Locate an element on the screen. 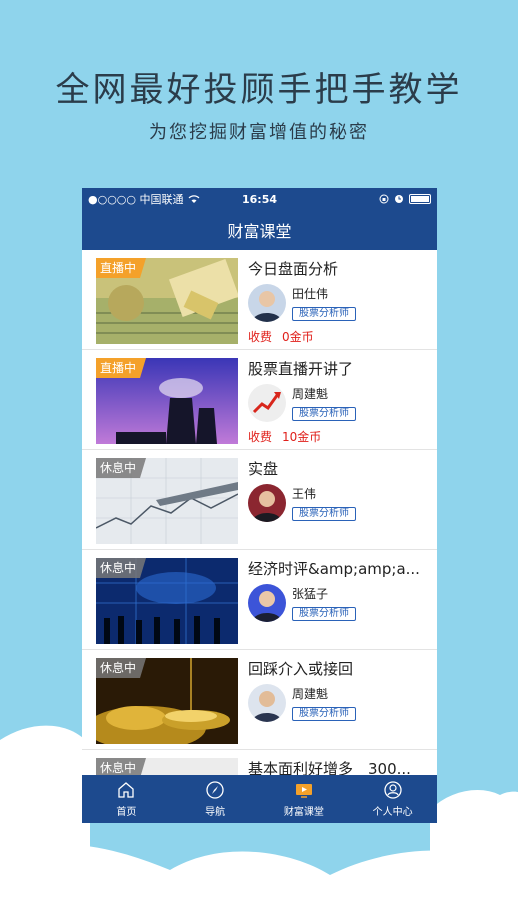  course-title: 回踩介入或接回 is located at coordinates (301, 669).